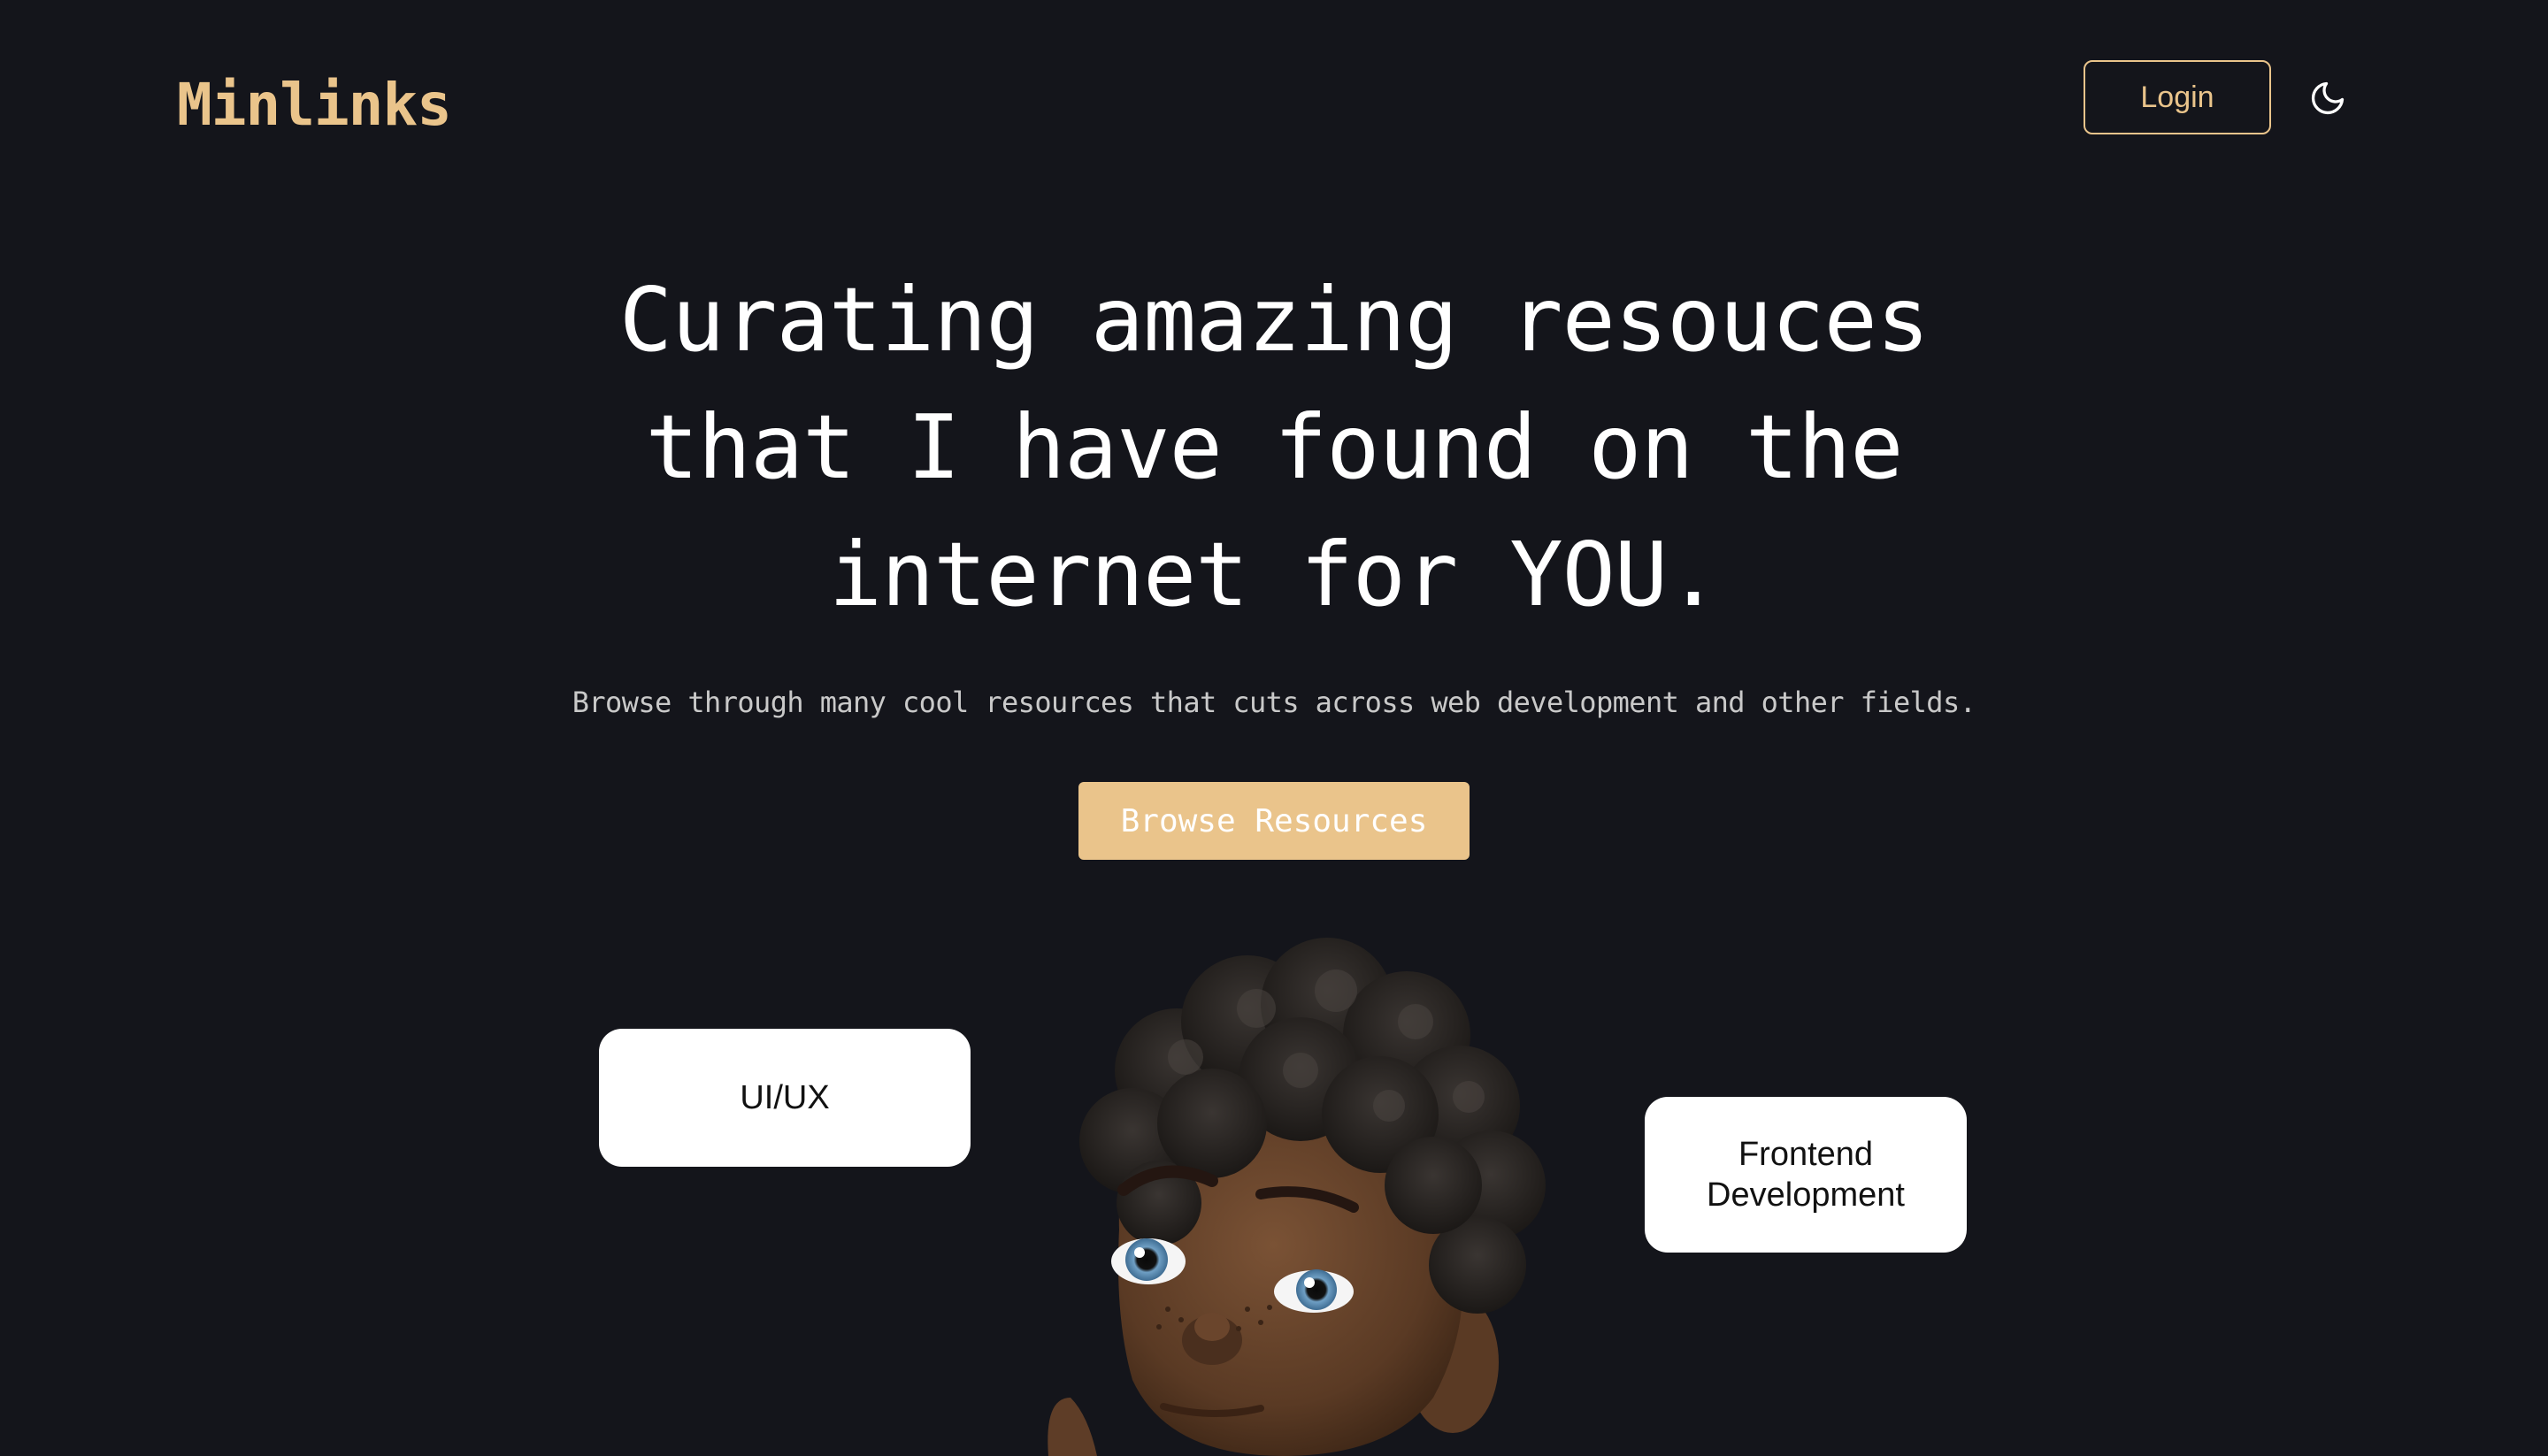 The height and width of the screenshot is (1456, 2548). I want to click on theme-toggle-button, so click(2328, 98).